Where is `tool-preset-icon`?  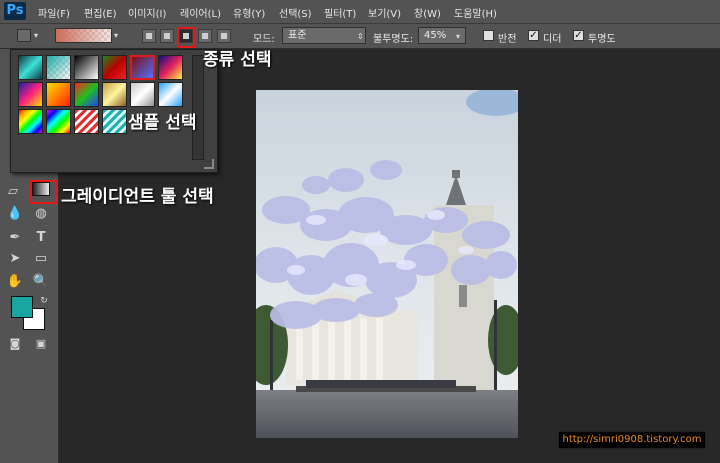 tool-preset-icon is located at coordinates (24, 35).